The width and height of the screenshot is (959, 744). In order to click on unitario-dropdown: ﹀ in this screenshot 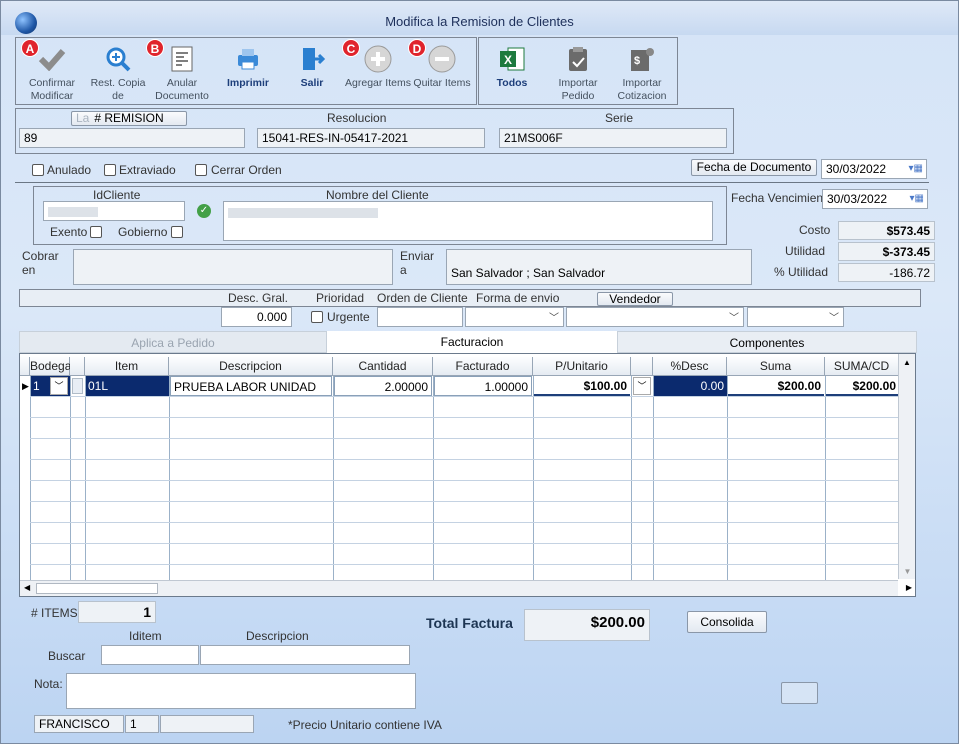, I will do `click(642, 386)`.